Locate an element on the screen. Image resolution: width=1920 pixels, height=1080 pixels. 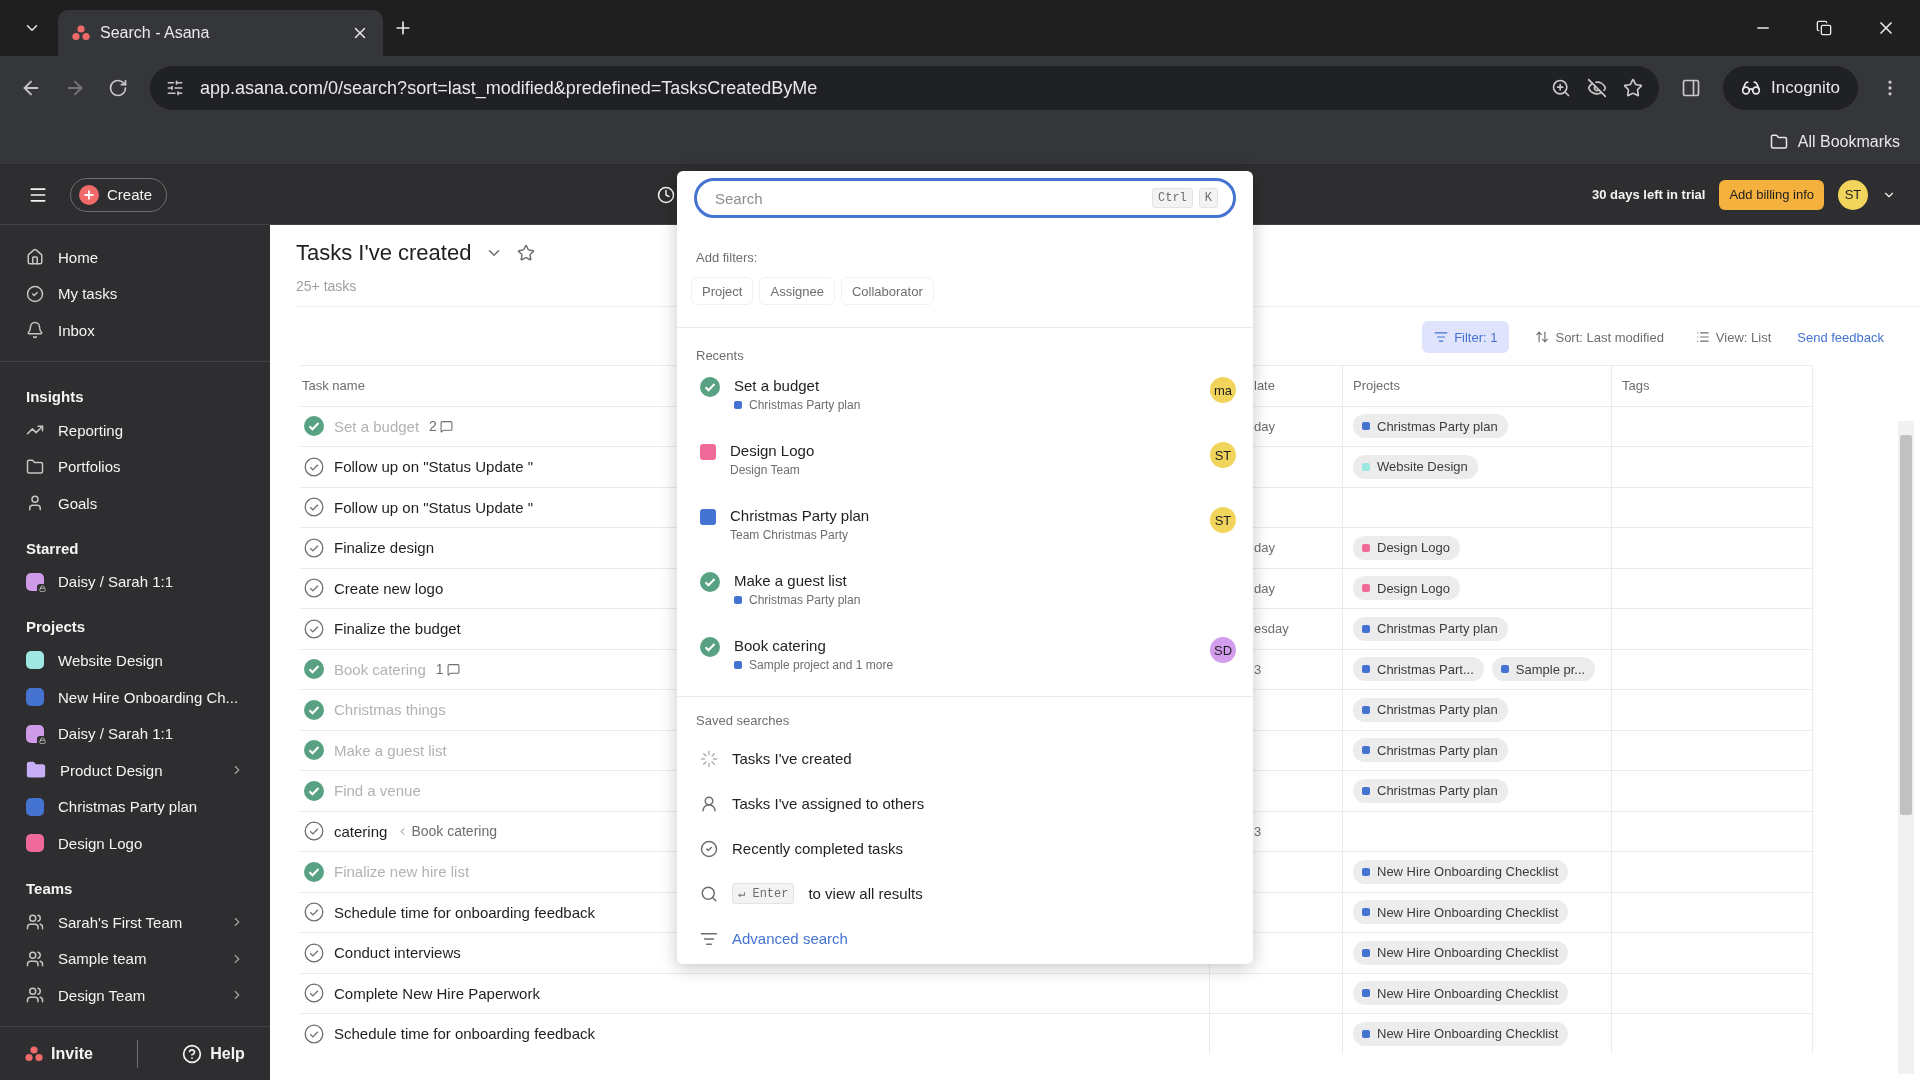
star-icon is located at coordinates (526, 253).